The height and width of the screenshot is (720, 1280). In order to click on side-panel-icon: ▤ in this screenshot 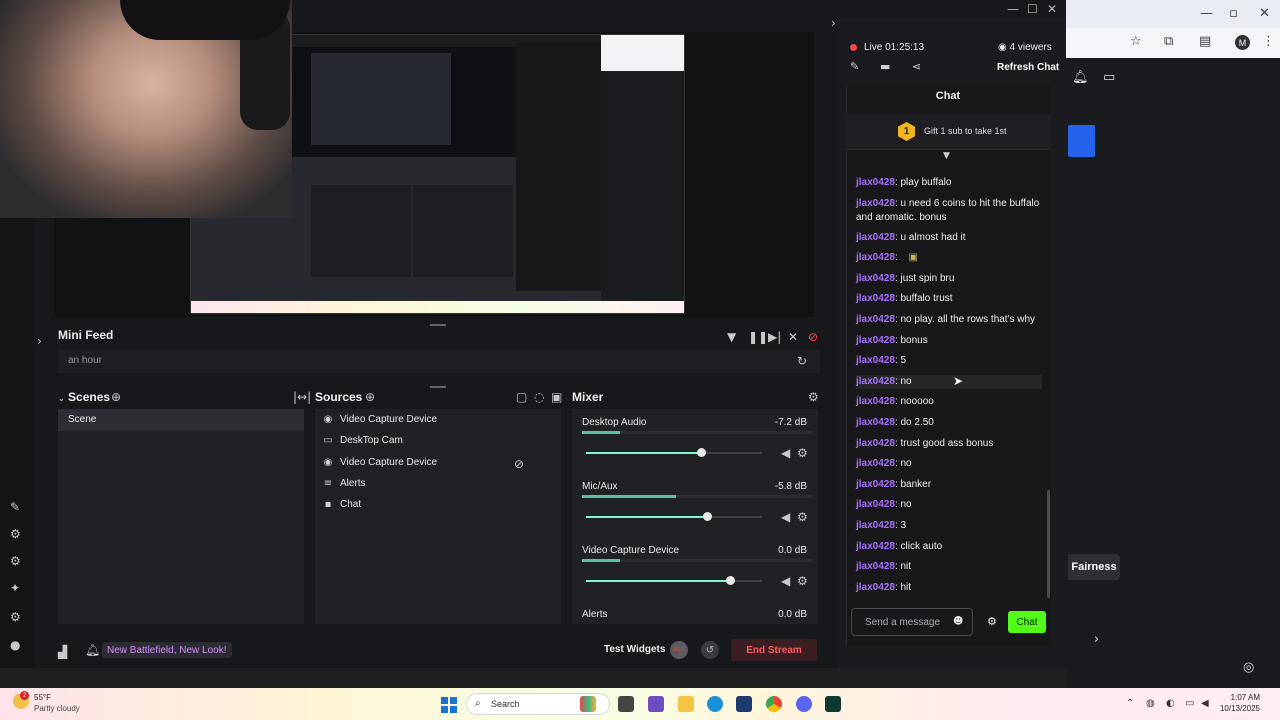, I will do `click(1205, 41)`.